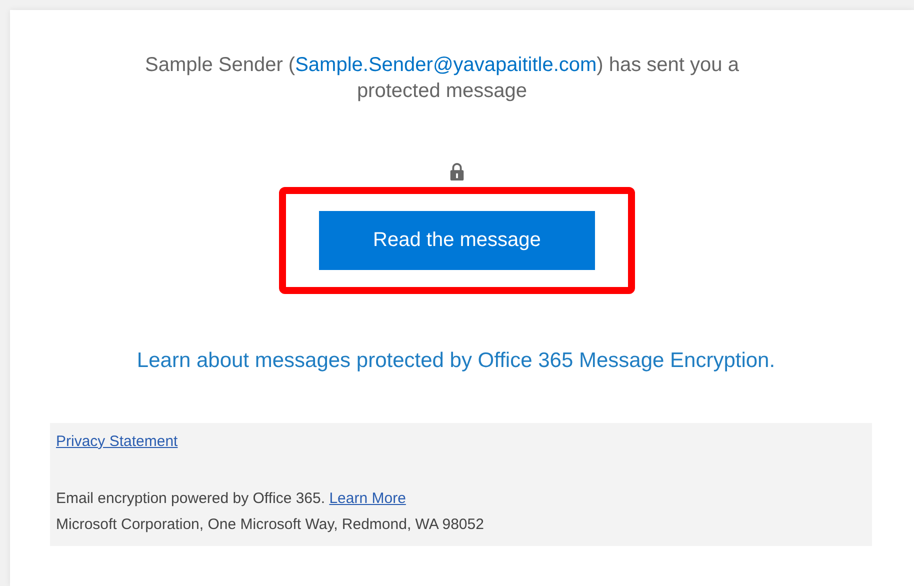  I want to click on address-text: Microsoft Corporation, One Microsoft Way, Redmond, WA 98052, so click(270, 525).